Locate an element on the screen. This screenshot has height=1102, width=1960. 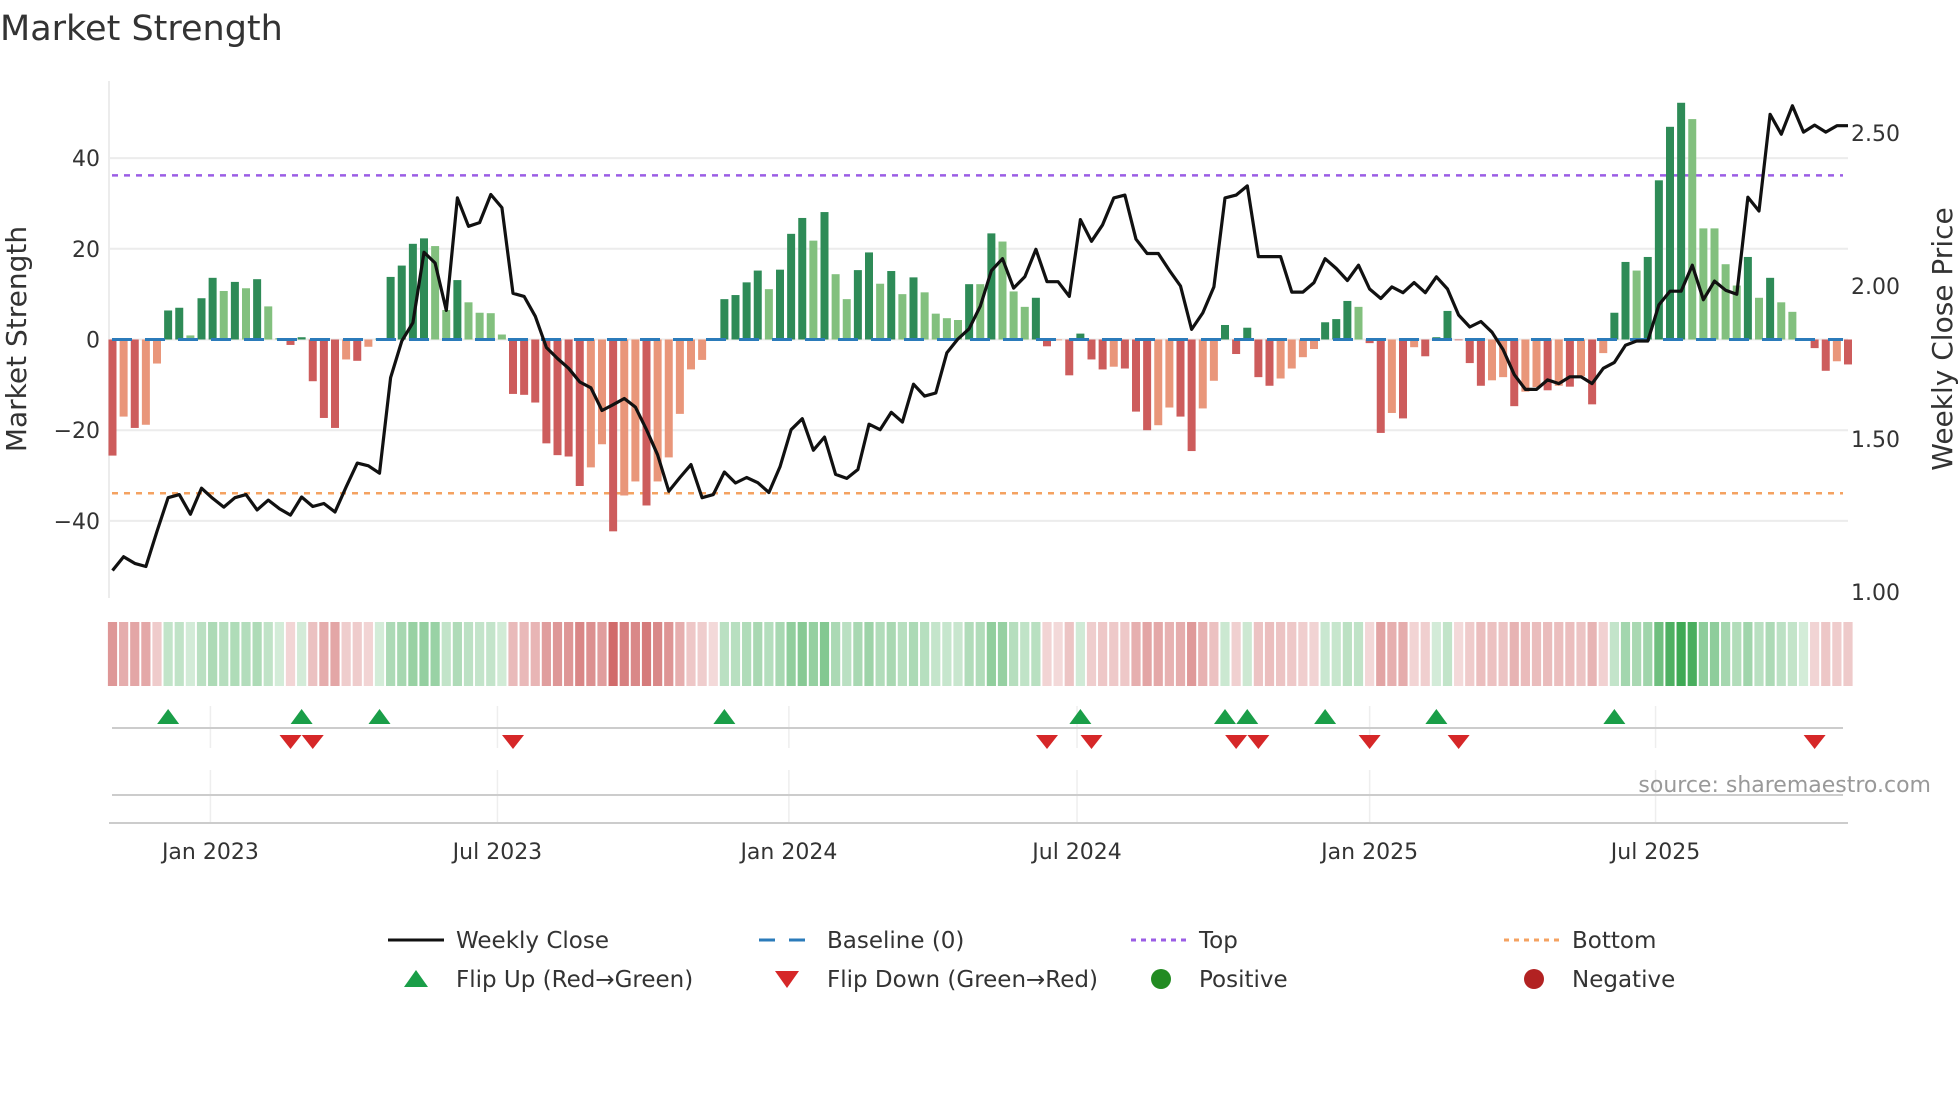
y2-tick-label: 1.00 is located at coordinates (1875, 593).